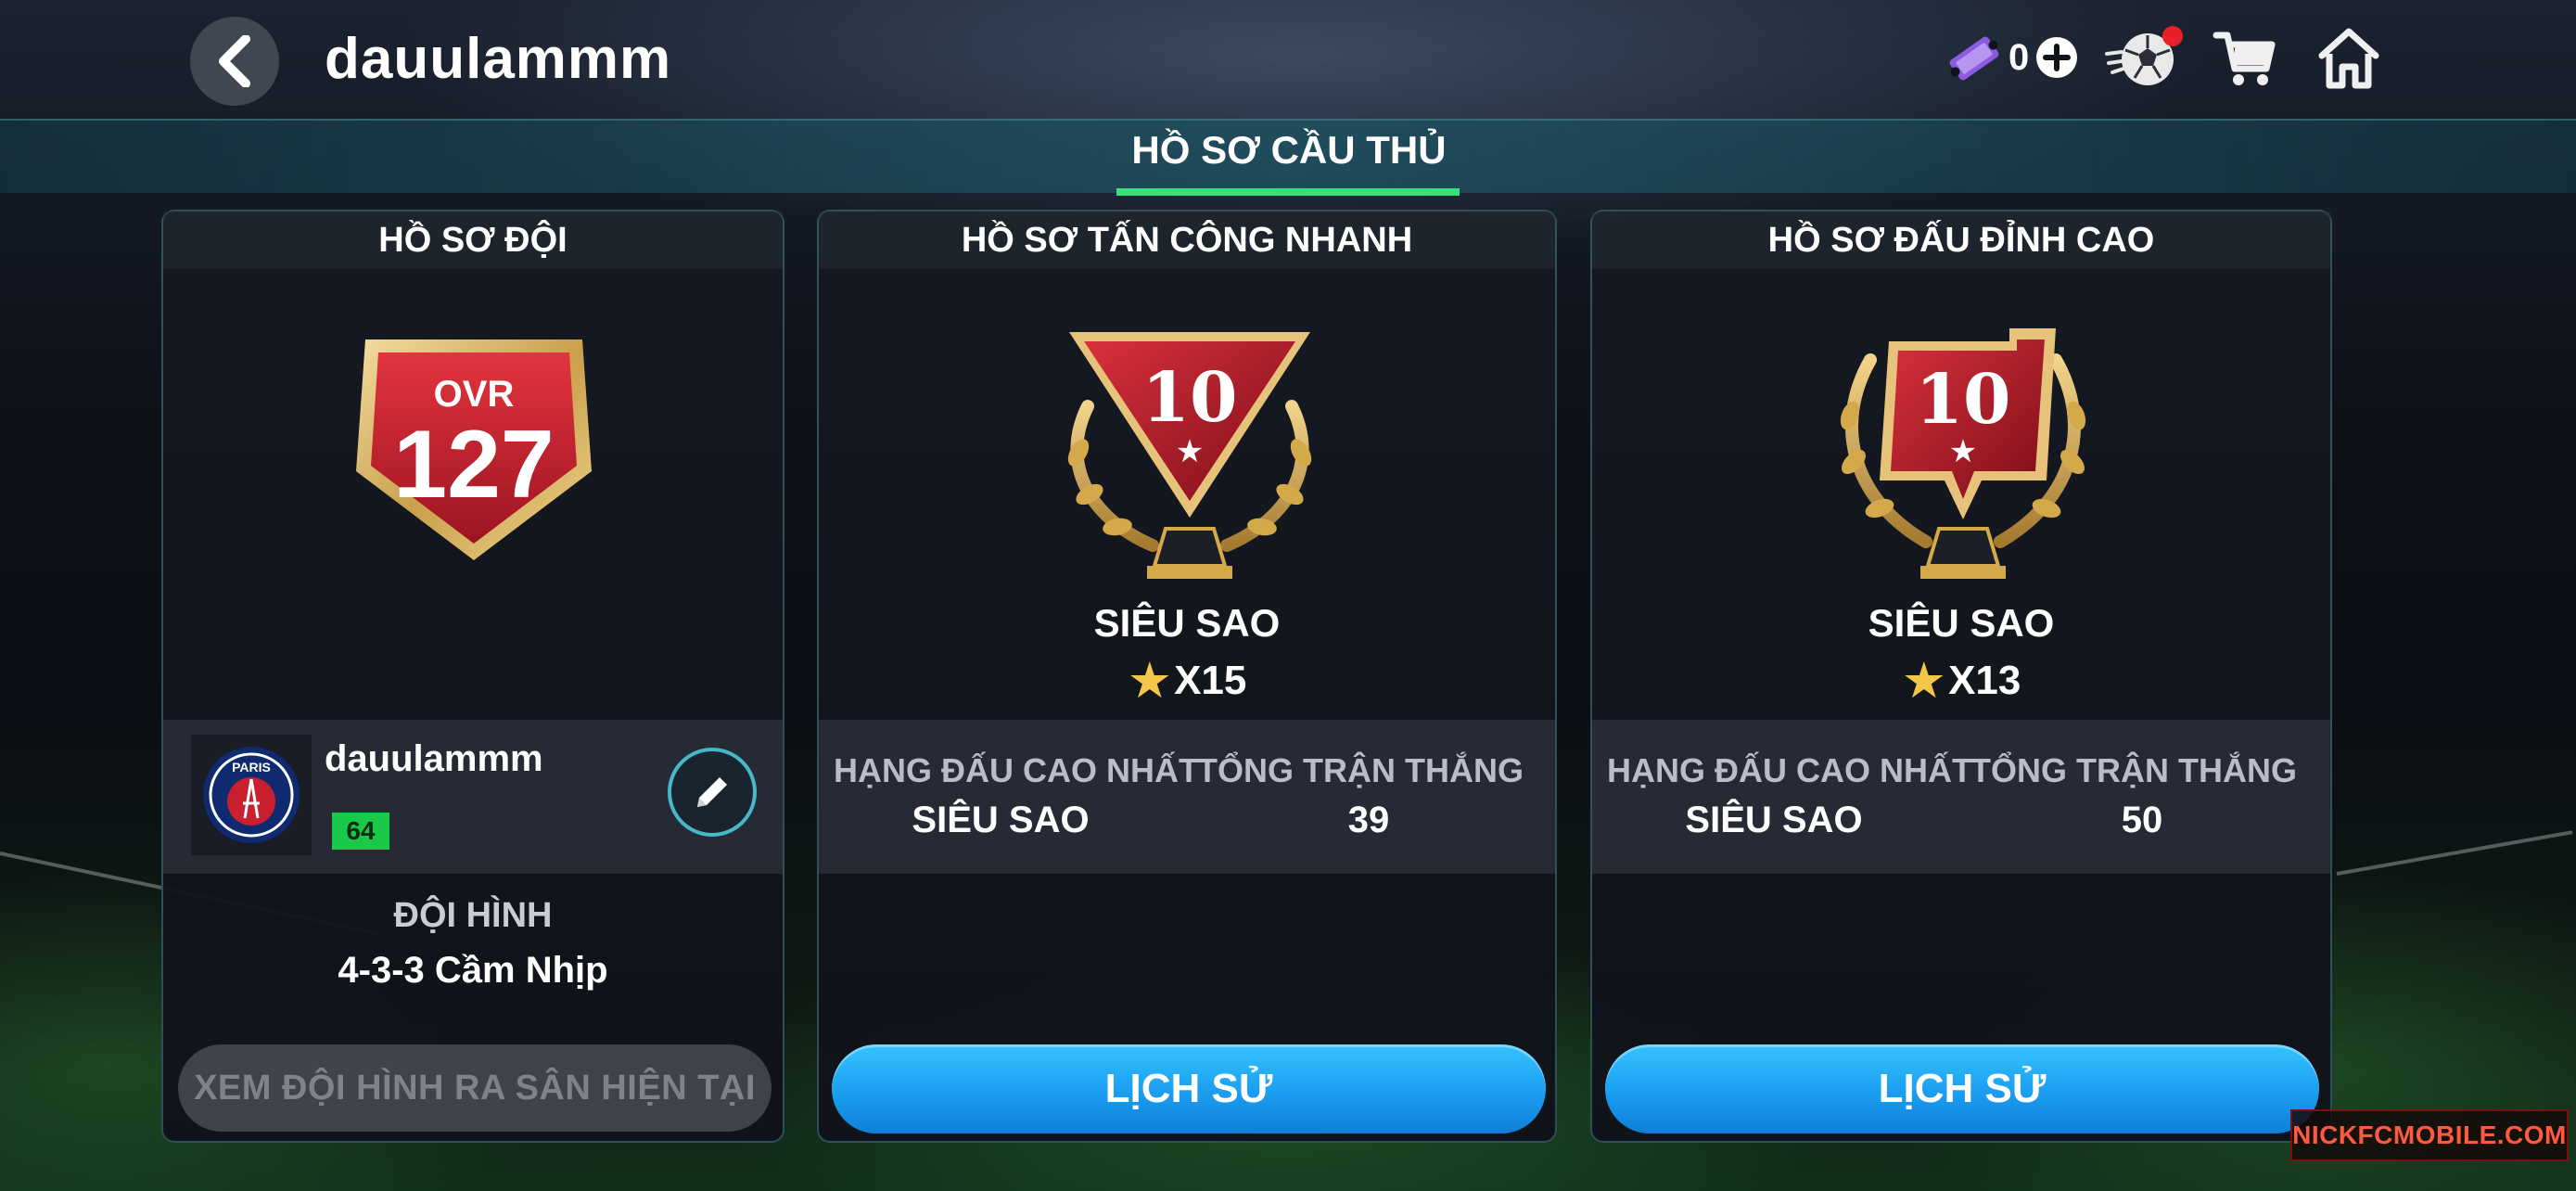  I want to click on tab-player-profile: HỒ SƠ CẦU THỦ, so click(1289, 151).